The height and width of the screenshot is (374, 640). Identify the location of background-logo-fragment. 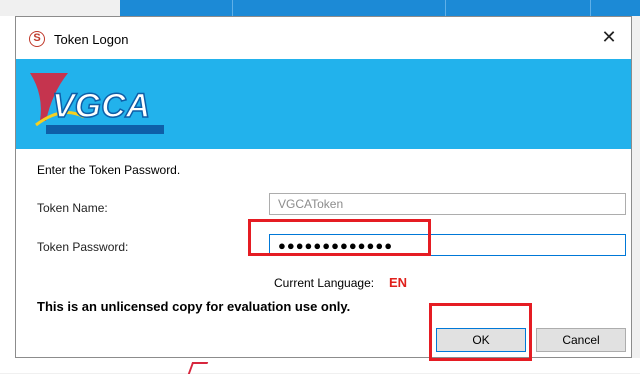
(198, 368).